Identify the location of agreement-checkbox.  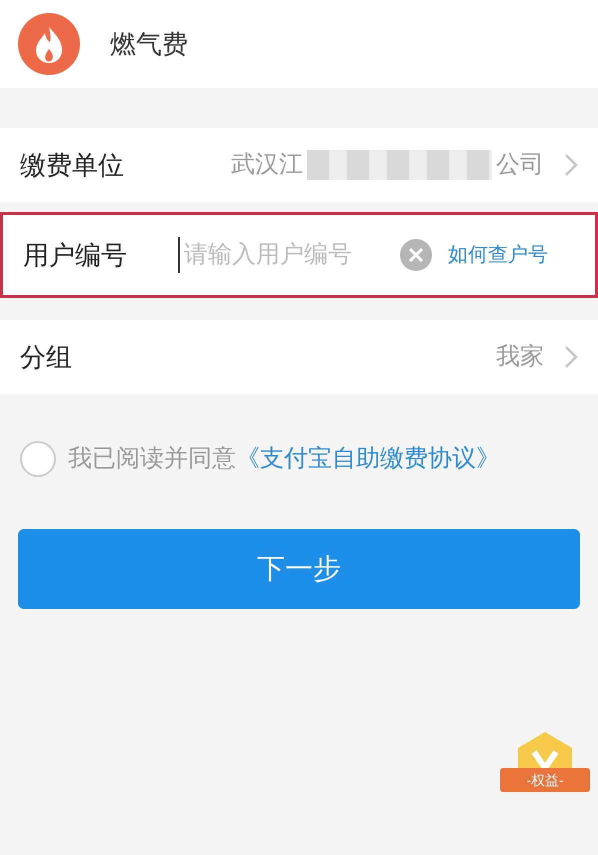
(38, 459).